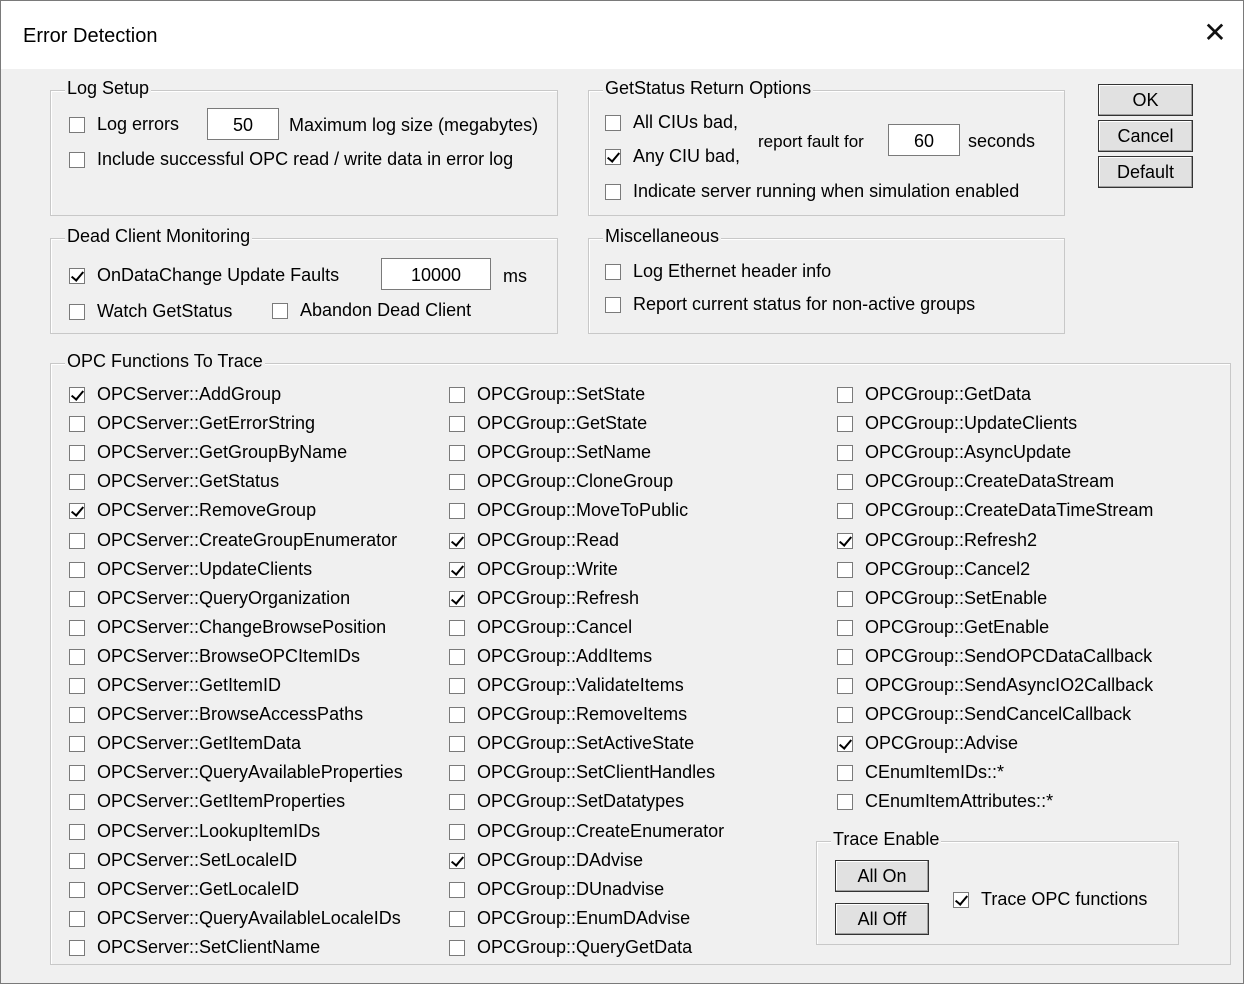 The width and height of the screenshot is (1244, 984). I want to click on watch-getstatus-checkbox: Watch GetStatus, so click(150, 311).